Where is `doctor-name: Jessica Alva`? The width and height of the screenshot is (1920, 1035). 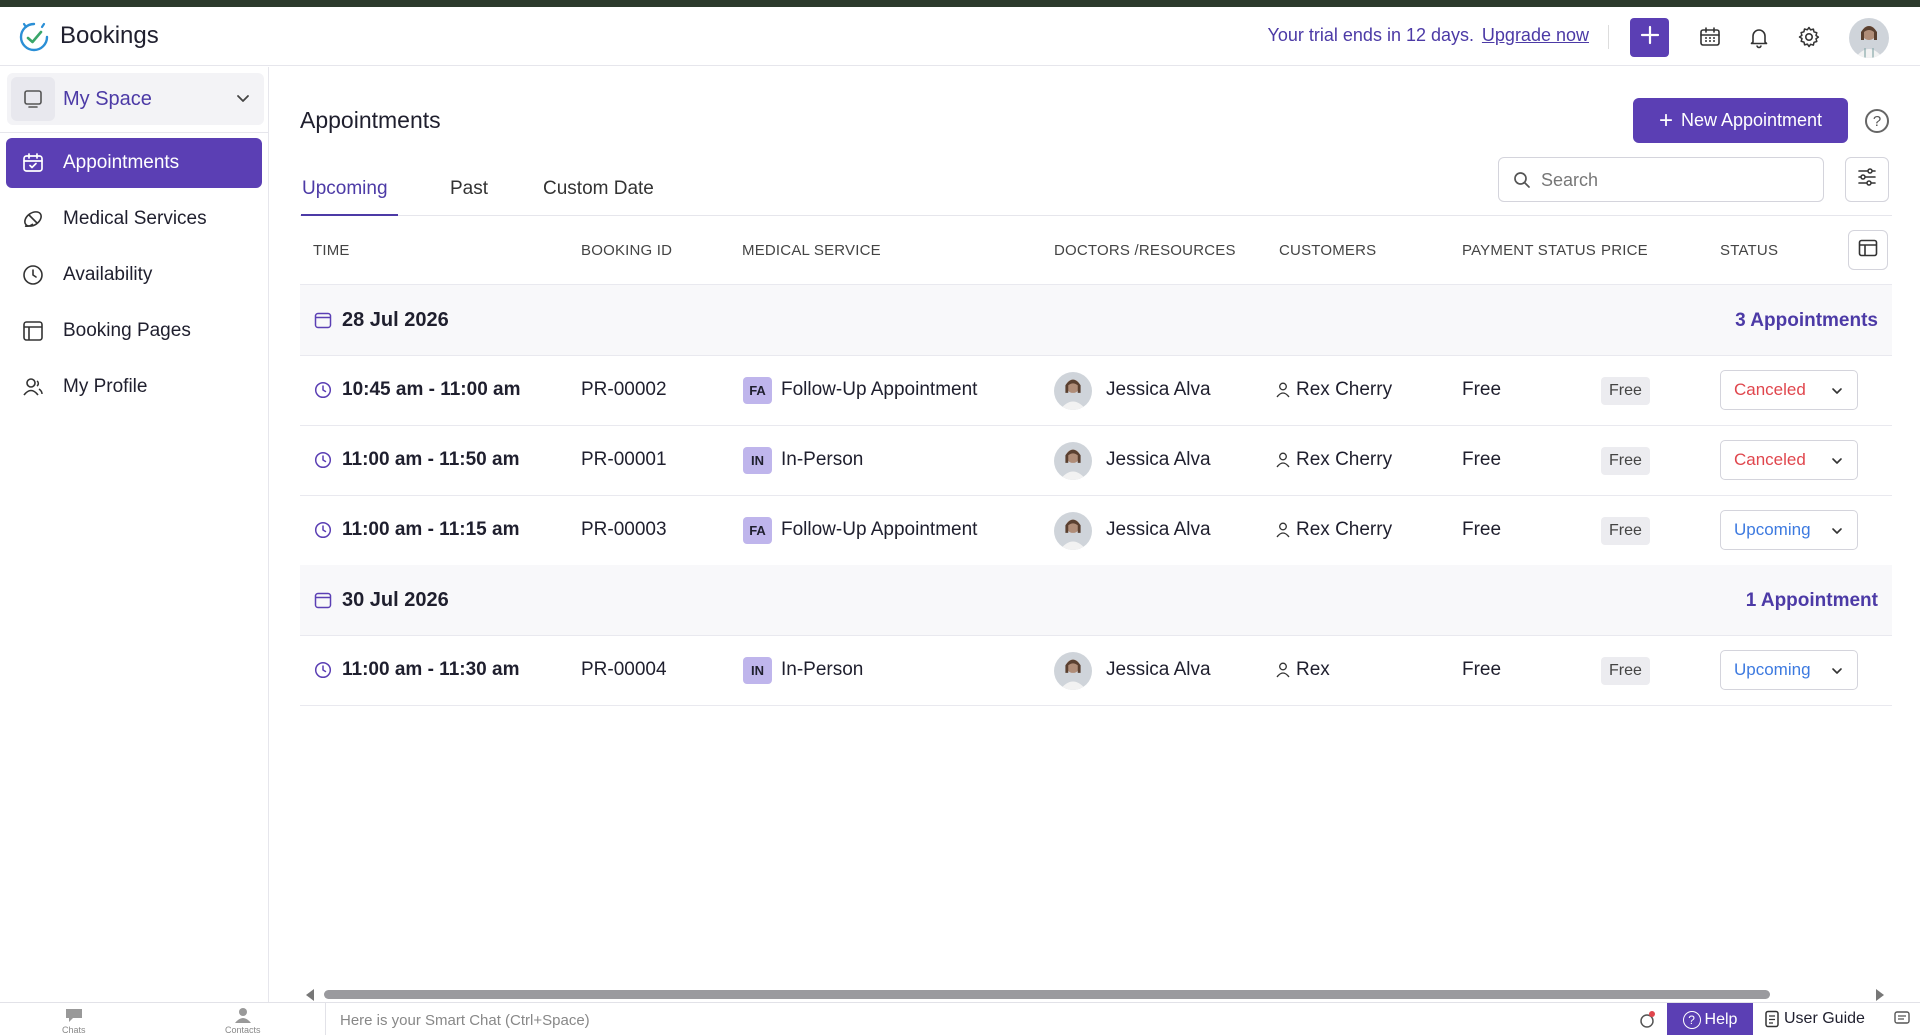 doctor-name: Jessica Alva is located at coordinates (1158, 389).